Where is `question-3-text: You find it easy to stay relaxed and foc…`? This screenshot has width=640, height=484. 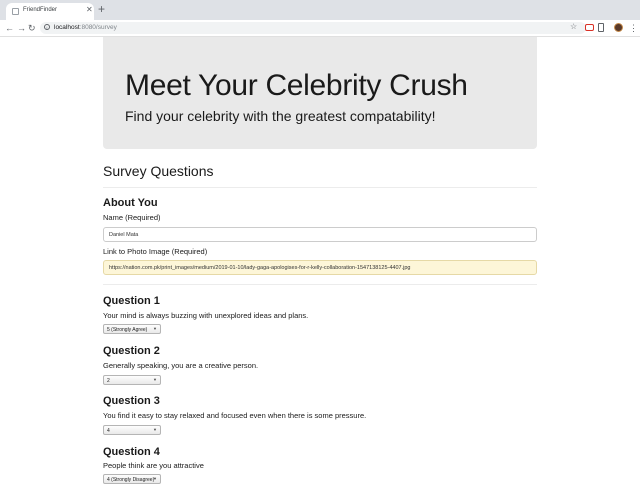
question-3-text: You find it easy to stay relaxed and foc… is located at coordinates (235, 415).